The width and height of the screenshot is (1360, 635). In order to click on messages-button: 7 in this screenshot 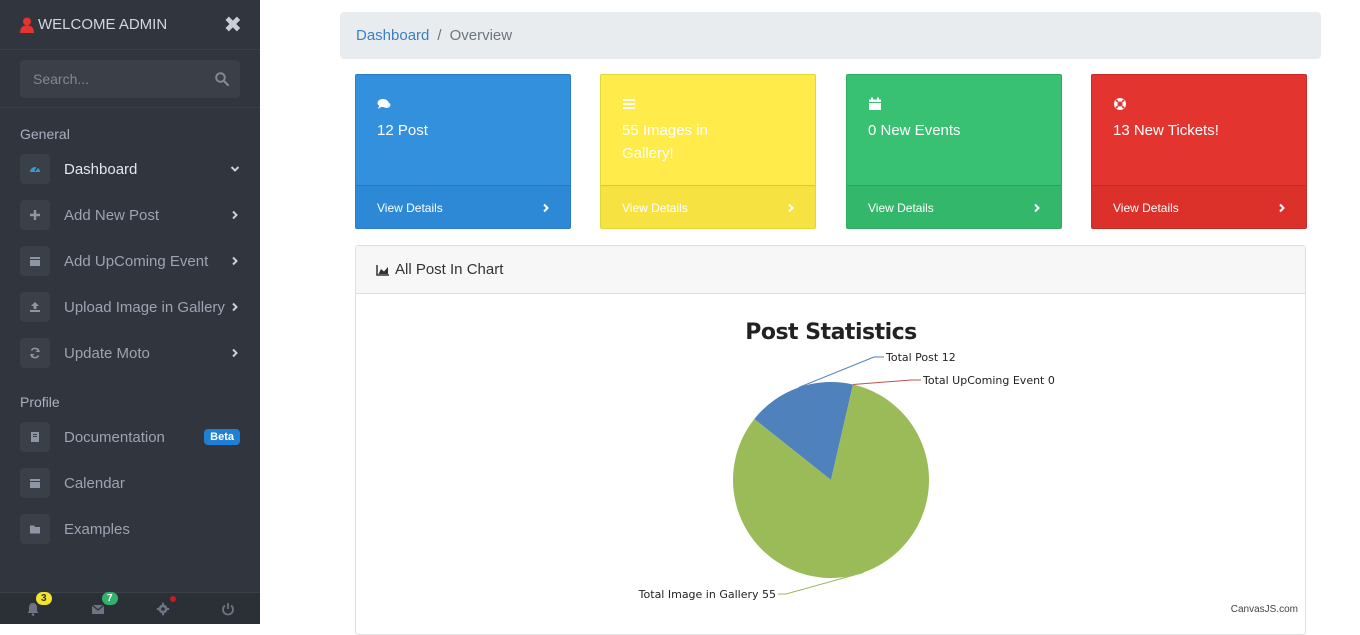, I will do `click(97, 608)`.